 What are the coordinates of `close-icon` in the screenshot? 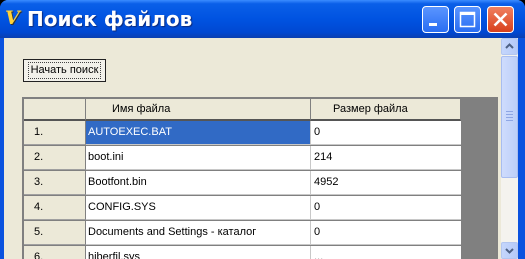 It's located at (500, 19).